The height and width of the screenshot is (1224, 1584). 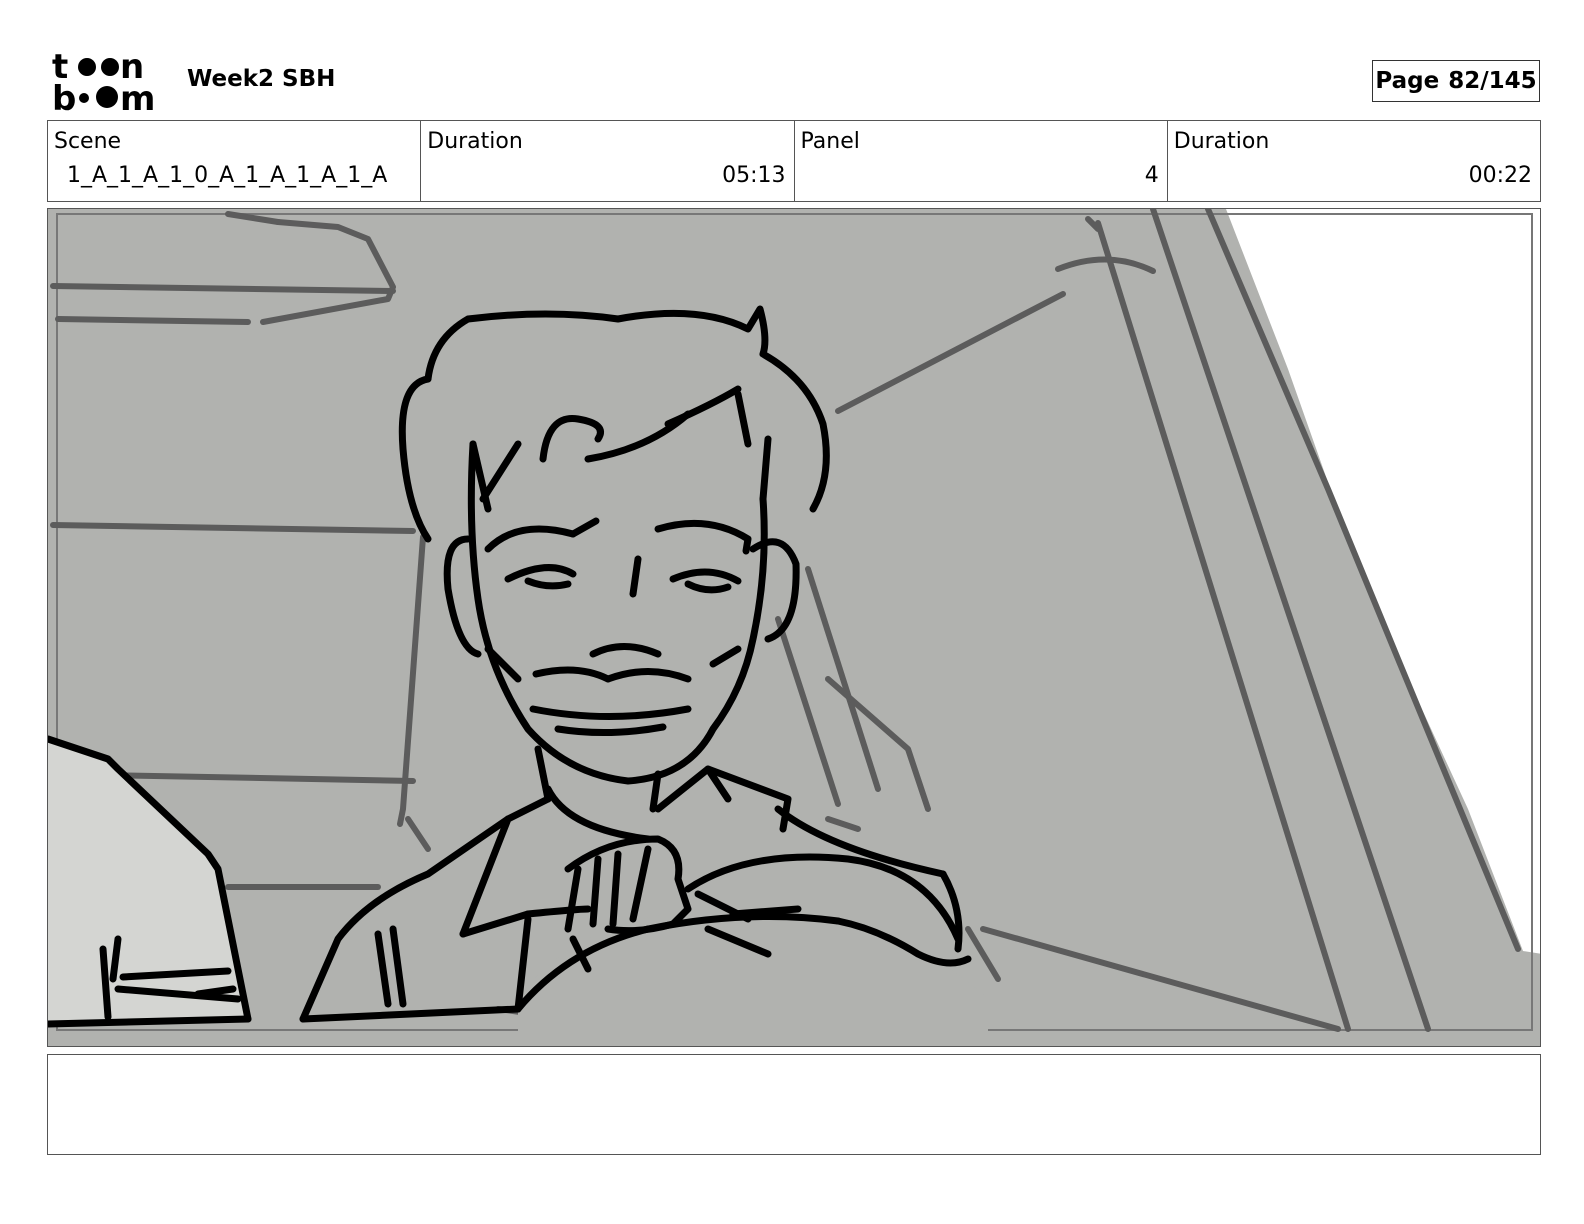 I want to click on svg-text: b, so click(x=64, y=95).